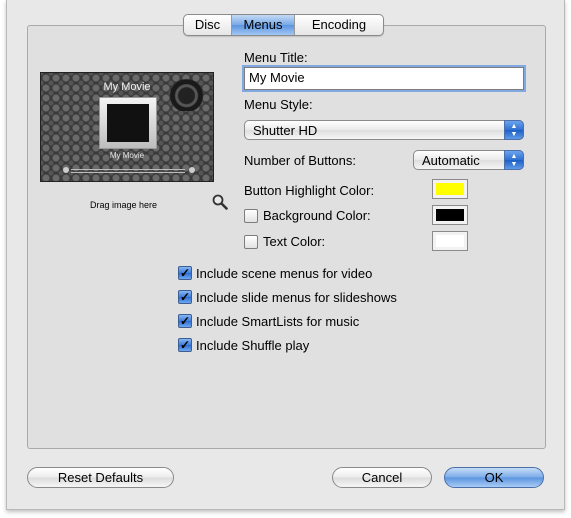  I want to click on menu-style-popup: Shutter HD ▲ ▼, so click(384, 130).